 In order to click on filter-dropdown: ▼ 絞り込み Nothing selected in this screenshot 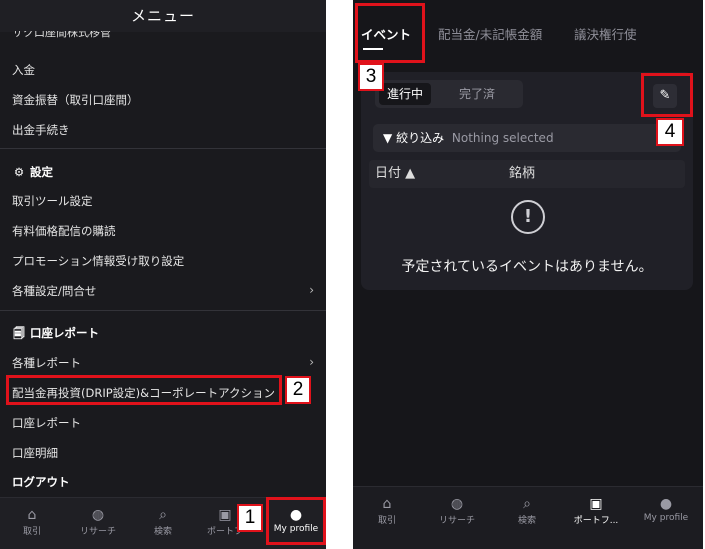, I will do `click(527, 138)`.